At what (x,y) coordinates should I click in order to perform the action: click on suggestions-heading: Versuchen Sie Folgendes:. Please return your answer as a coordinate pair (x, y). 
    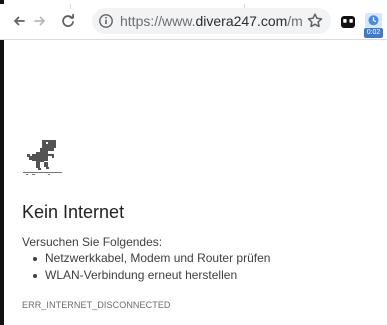
    Looking at the image, I should click on (92, 242).